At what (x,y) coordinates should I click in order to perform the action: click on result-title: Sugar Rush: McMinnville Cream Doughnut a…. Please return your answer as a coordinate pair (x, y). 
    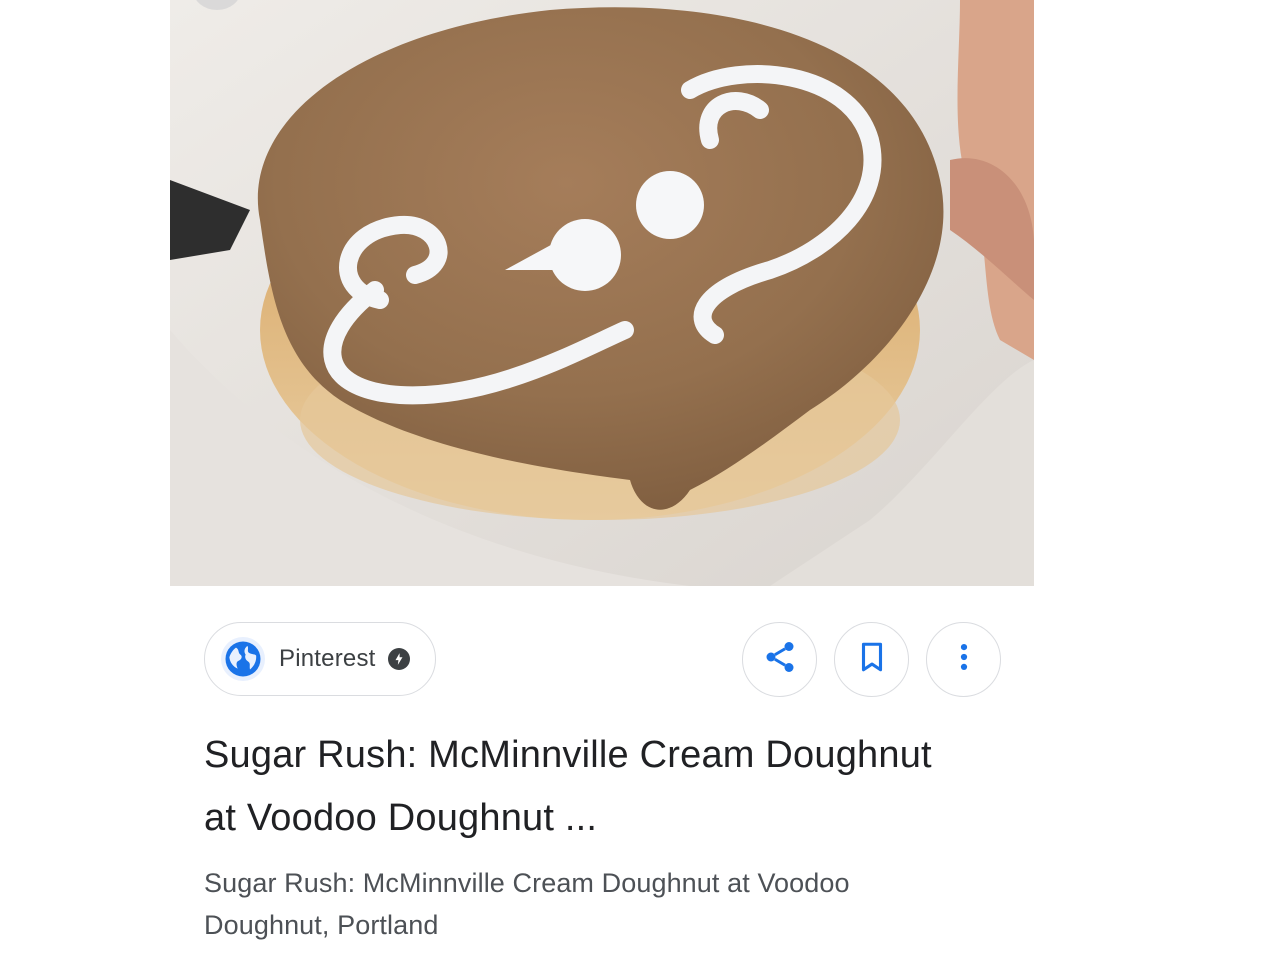
    Looking at the image, I should click on (584, 787).